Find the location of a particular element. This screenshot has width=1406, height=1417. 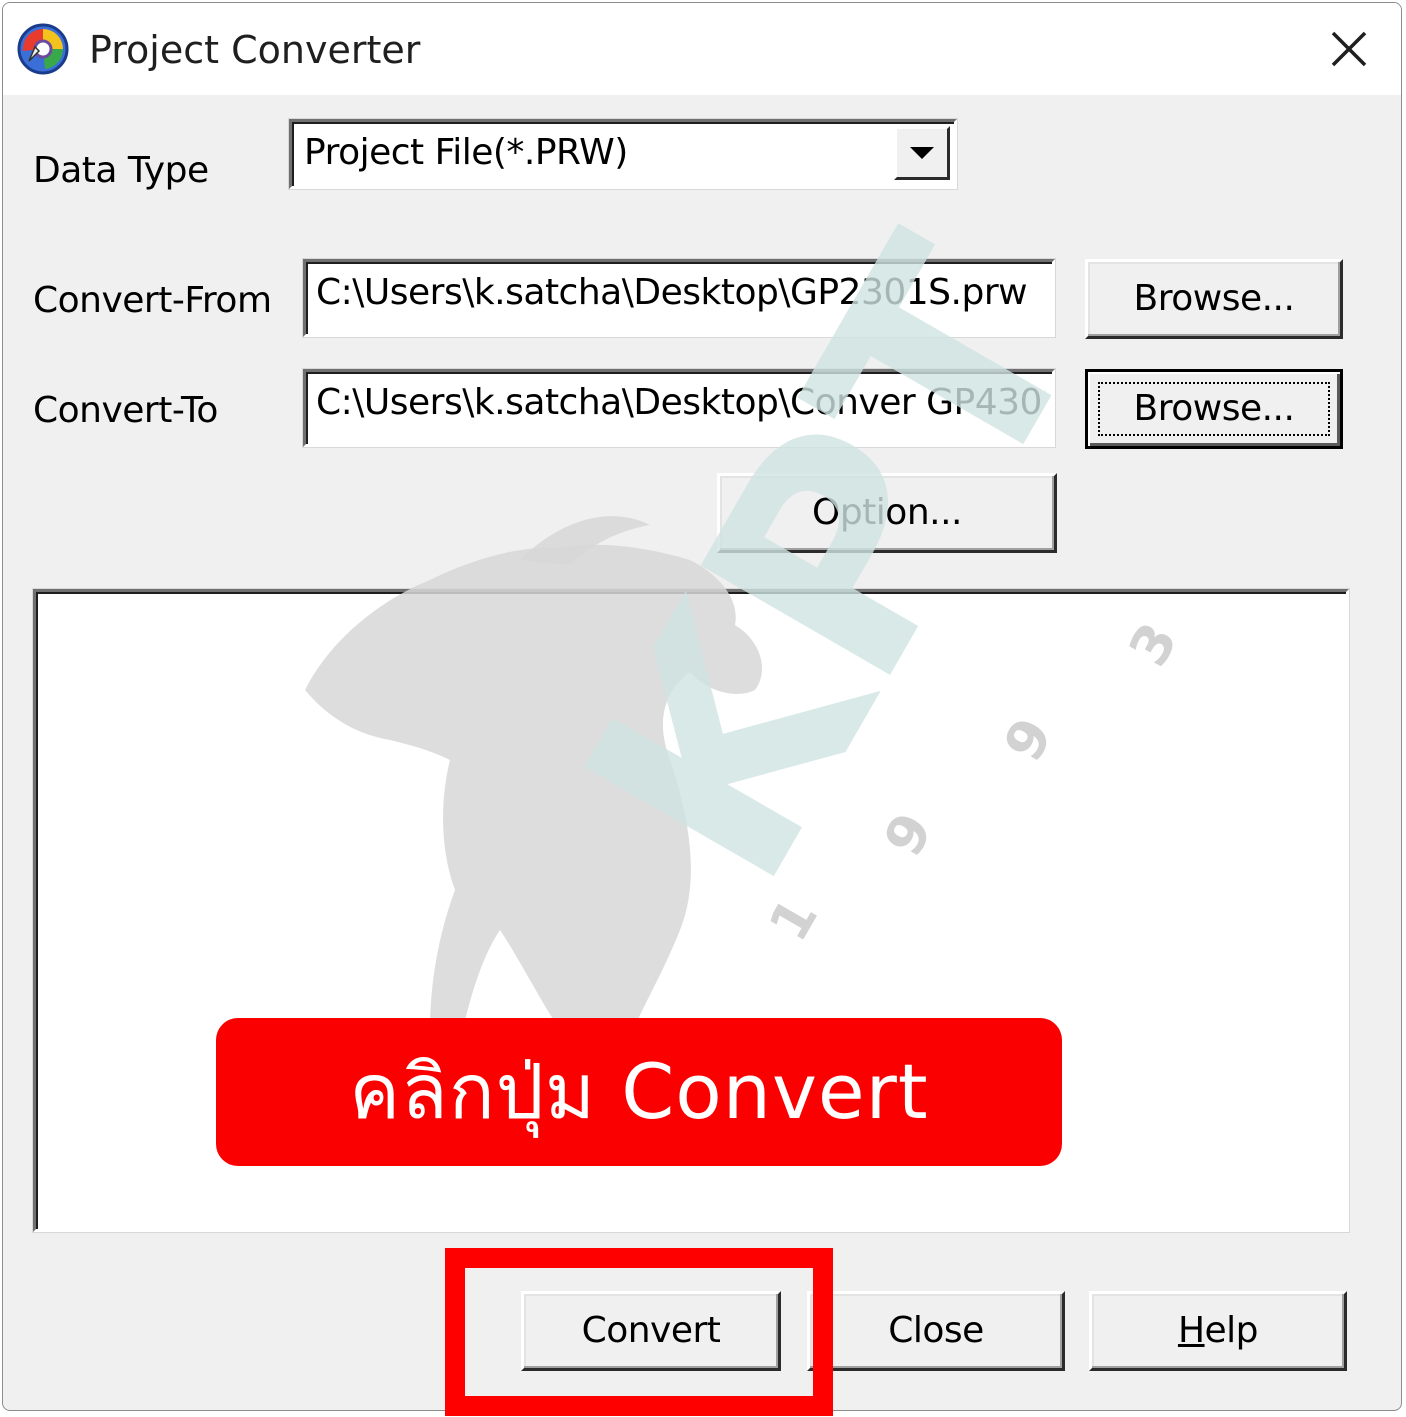

convert-from-input: C:\Users\k.satcha\Desktop\GP2301S.prw is located at coordinates (679, 298).